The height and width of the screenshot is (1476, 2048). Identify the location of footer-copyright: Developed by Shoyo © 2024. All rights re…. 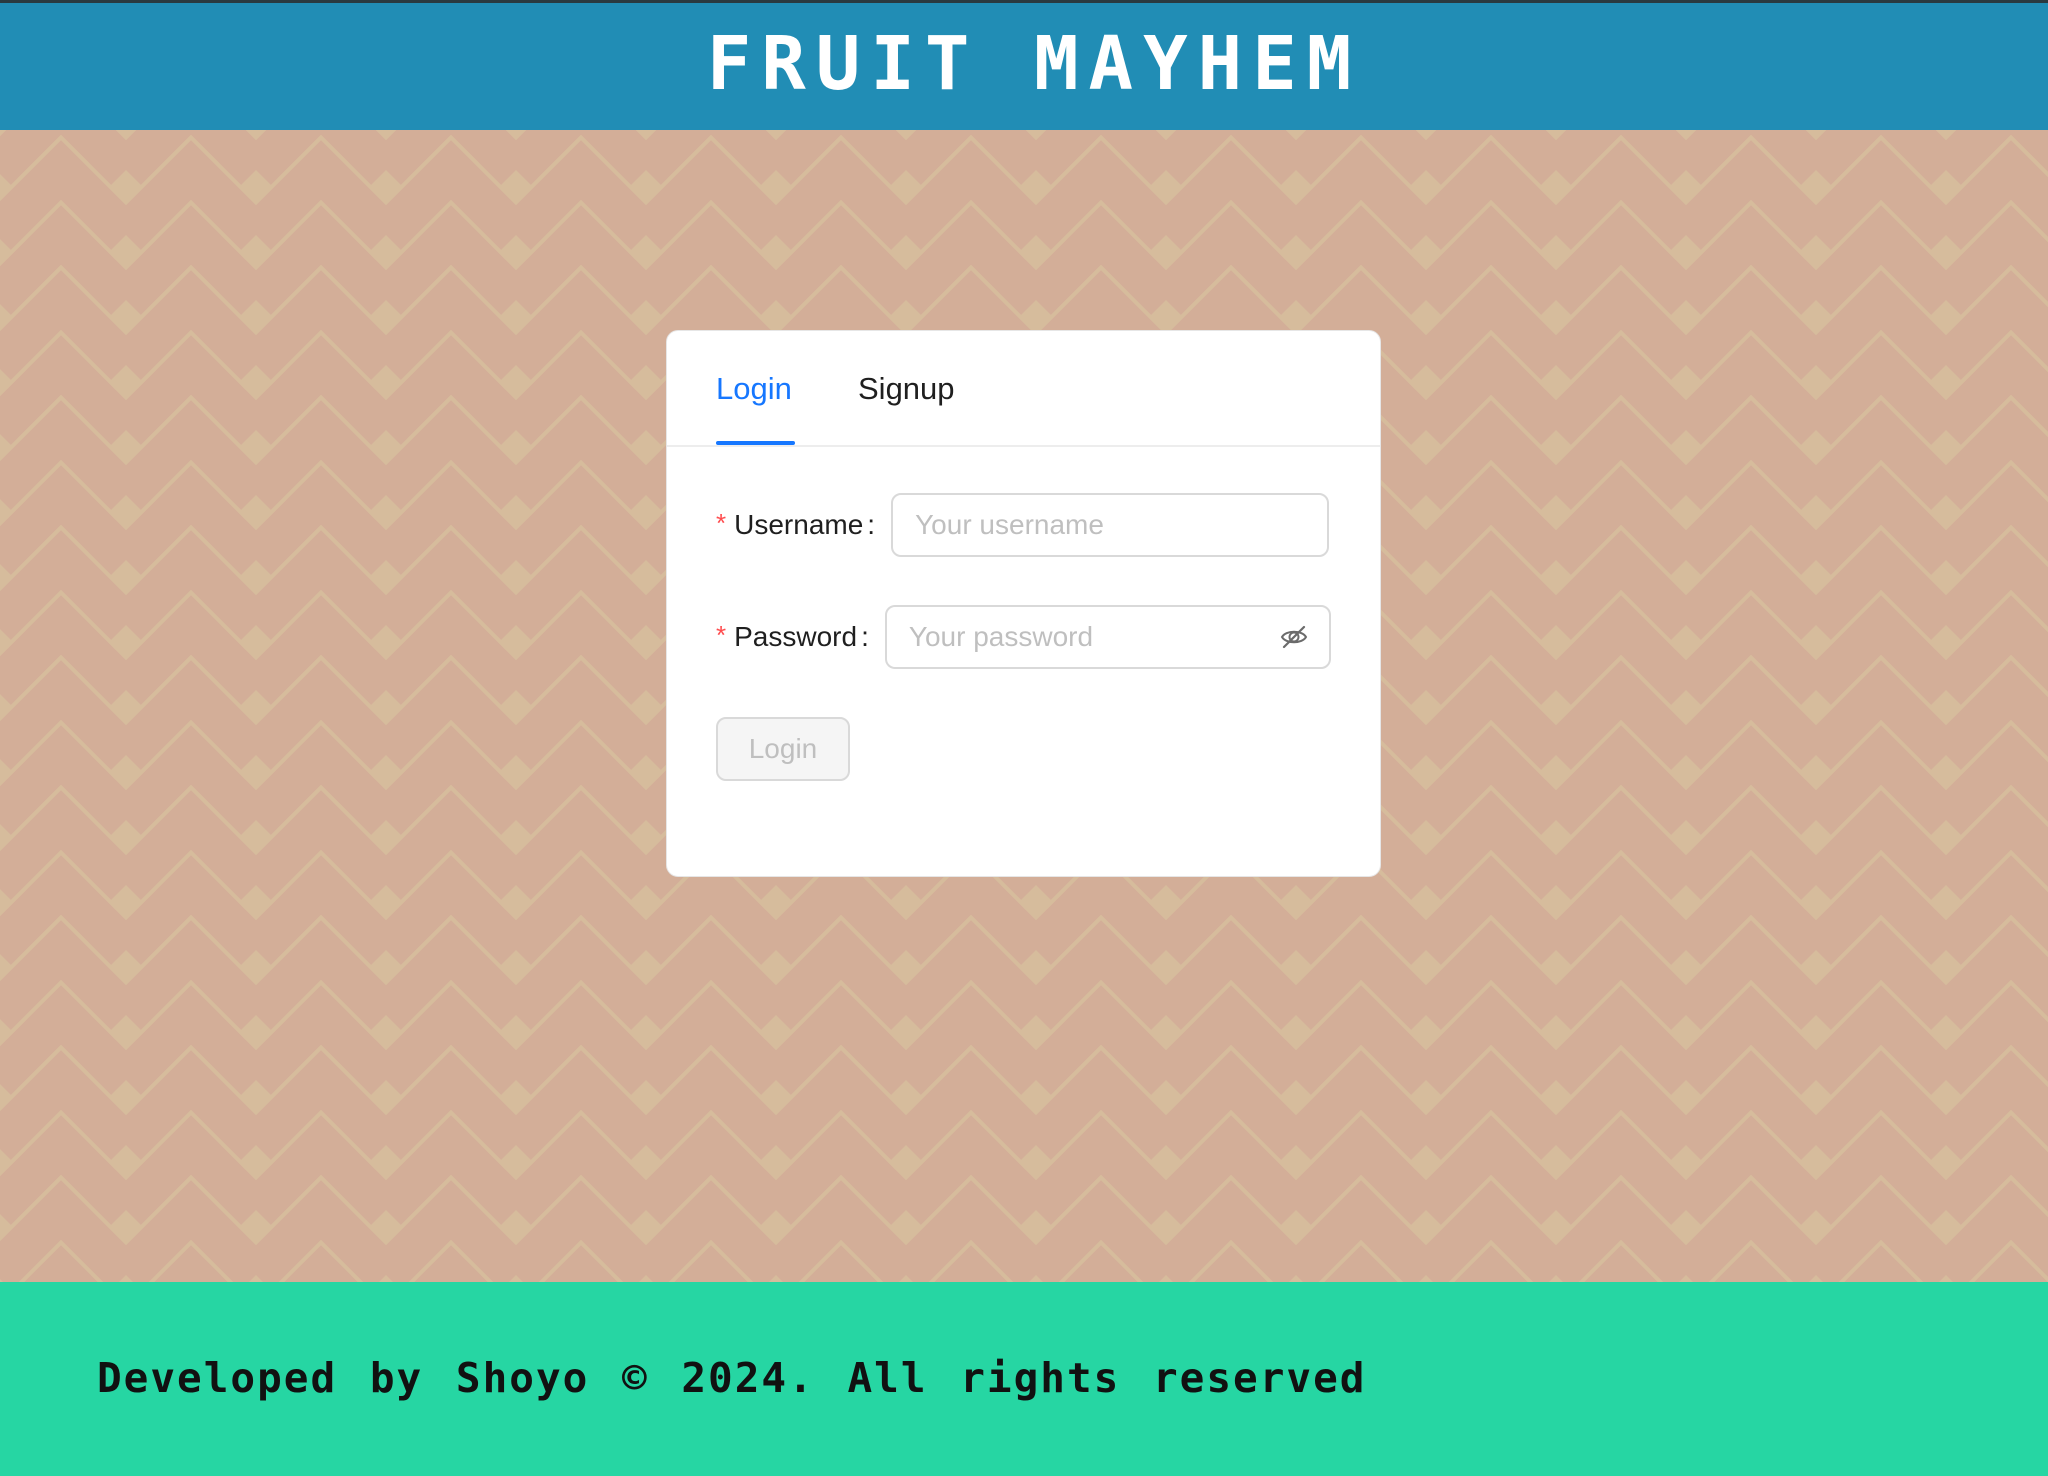
(732, 1378).